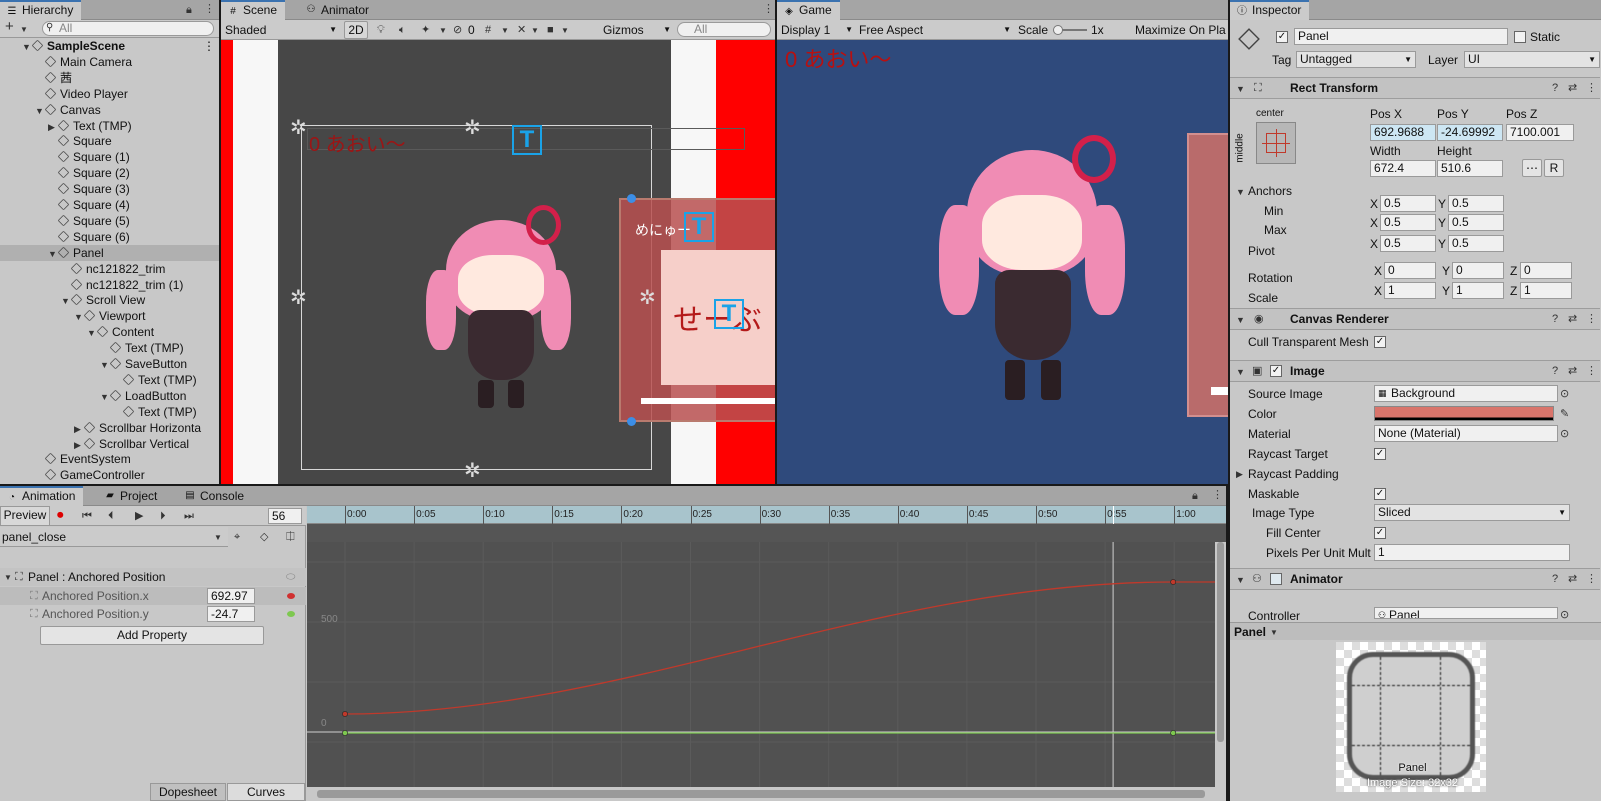  What do you see at coordinates (290, 577) in the screenshot?
I see `keyframe-diamond-icon: ⬭` at bounding box center [290, 577].